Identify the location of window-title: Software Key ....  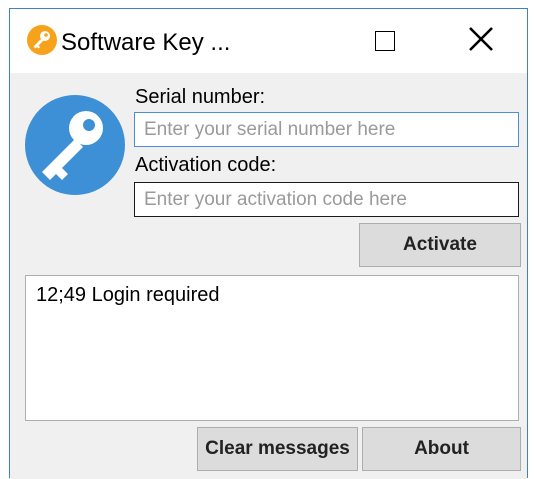
(146, 42).